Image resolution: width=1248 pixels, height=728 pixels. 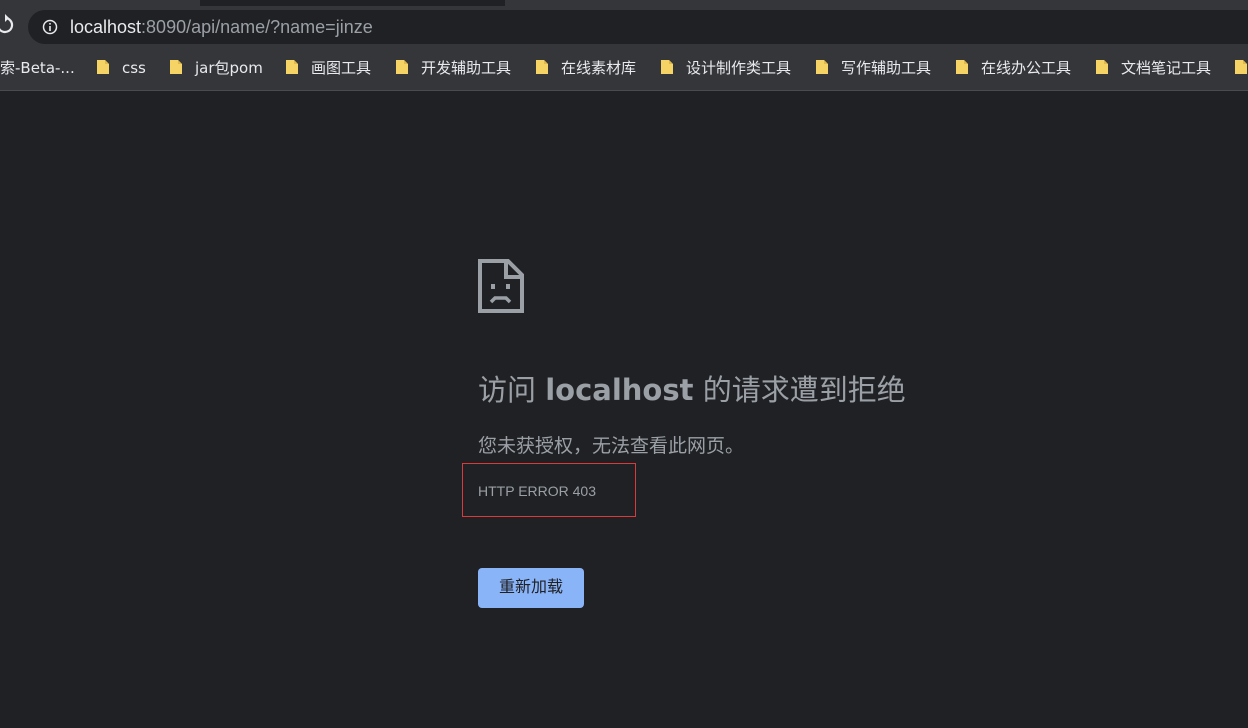 What do you see at coordinates (341, 68) in the screenshot?
I see `bookmark-folder-drawing-tools: 画图工具` at bounding box center [341, 68].